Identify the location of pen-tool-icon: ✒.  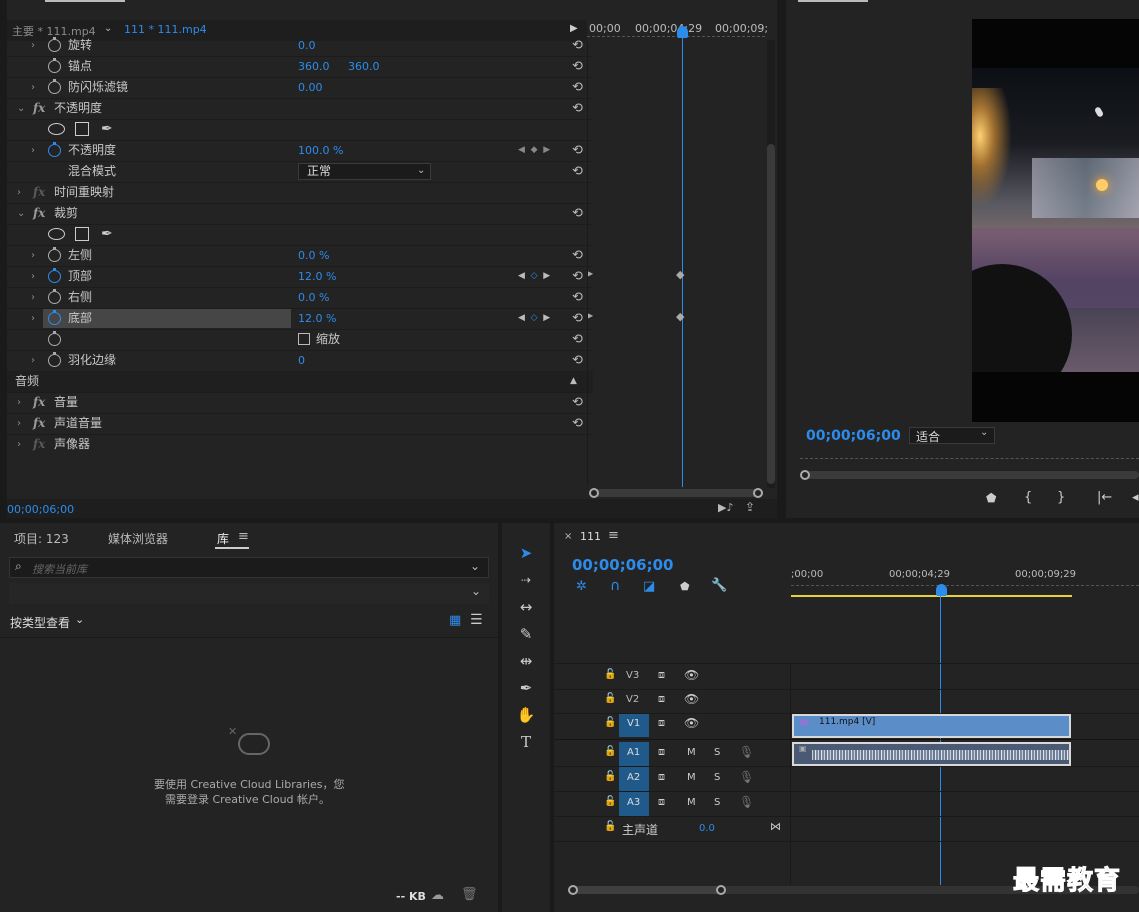
(526, 688).